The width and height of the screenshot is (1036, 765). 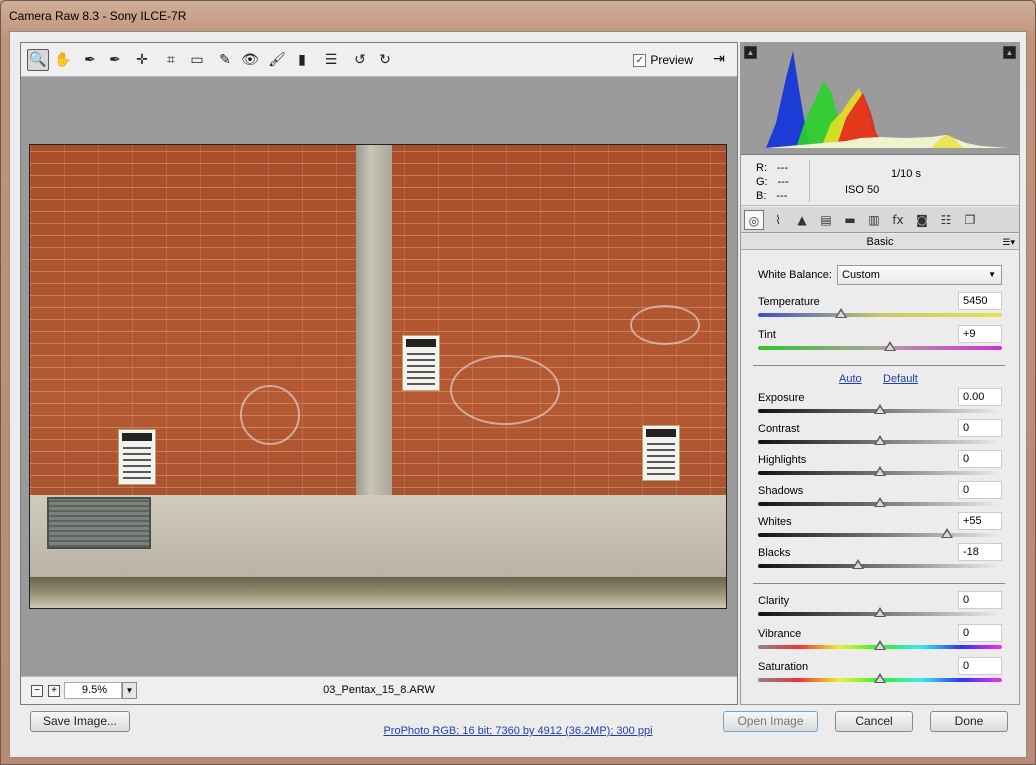 What do you see at coordinates (880, 440) in the screenshot?
I see `contrast-slider-thumb` at bounding box center [880, 440].